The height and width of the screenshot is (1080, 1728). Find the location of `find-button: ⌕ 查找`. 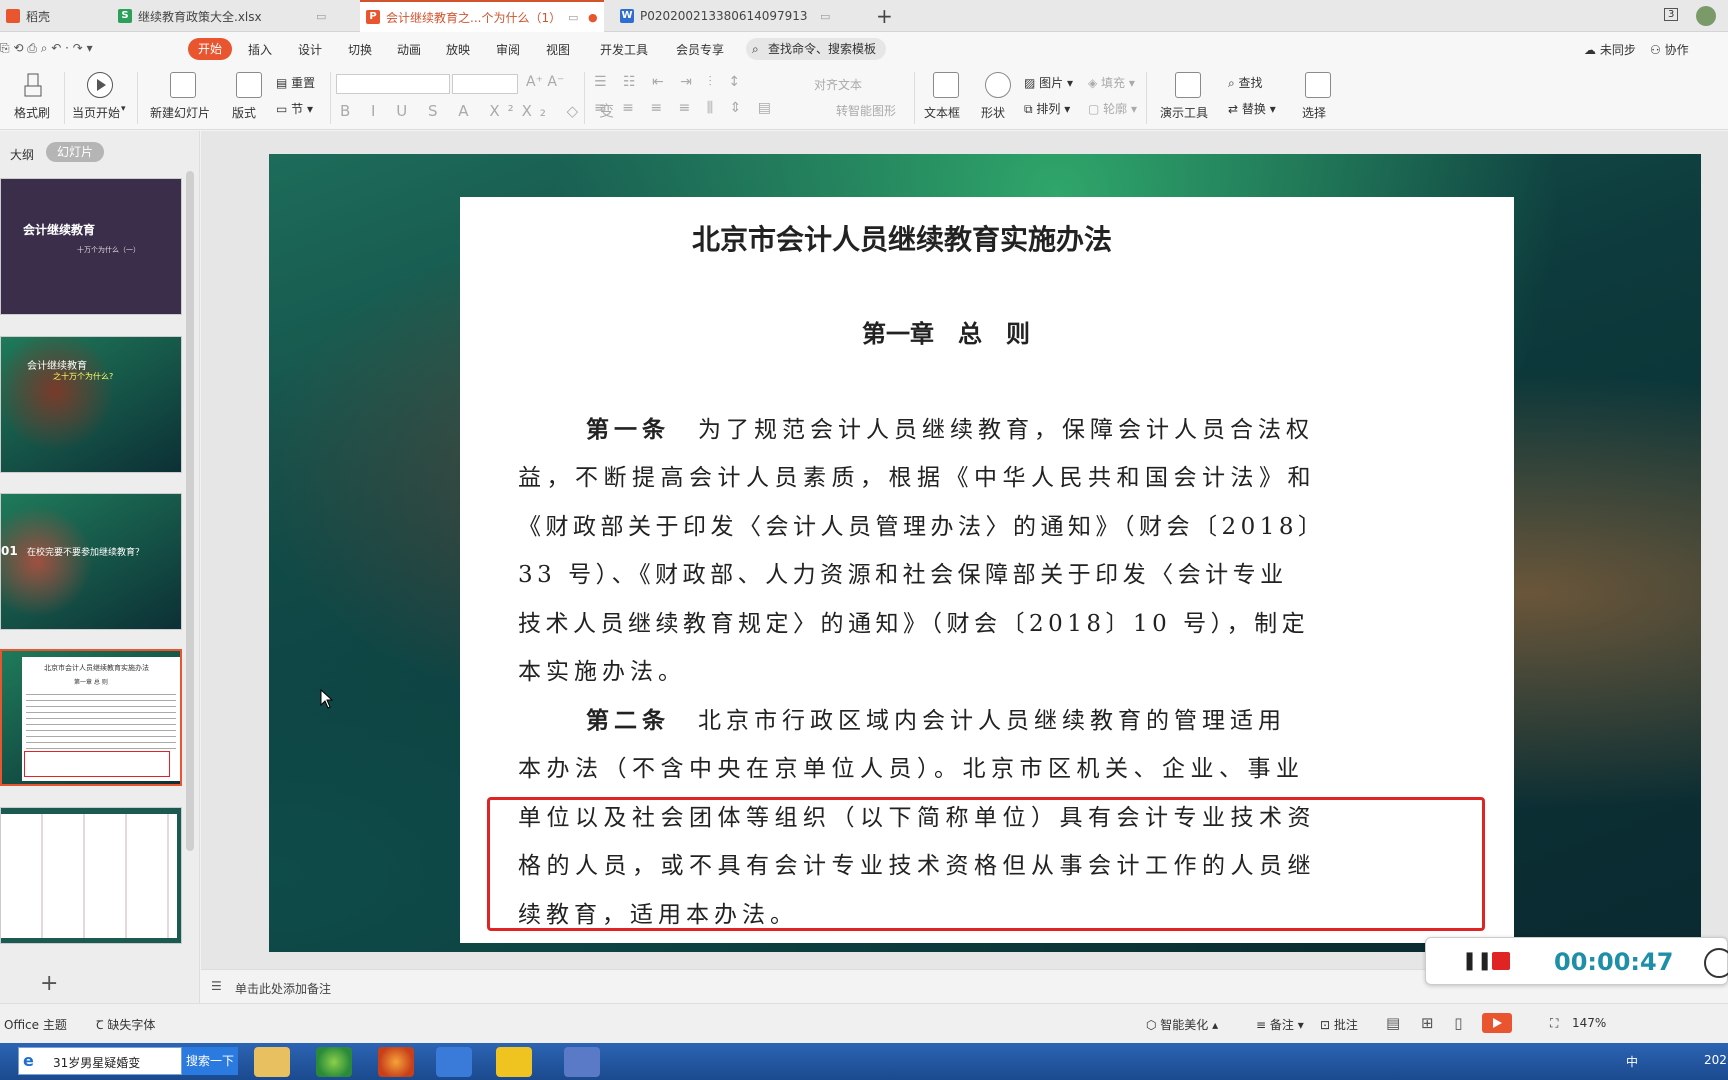

find-button: ⌕ 查找 is located at coordinates (1245, 82).